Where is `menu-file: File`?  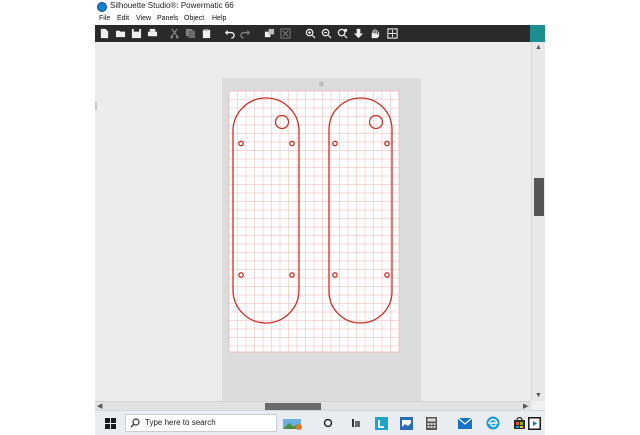
menu-file: File is located at coordinates (104, 18).